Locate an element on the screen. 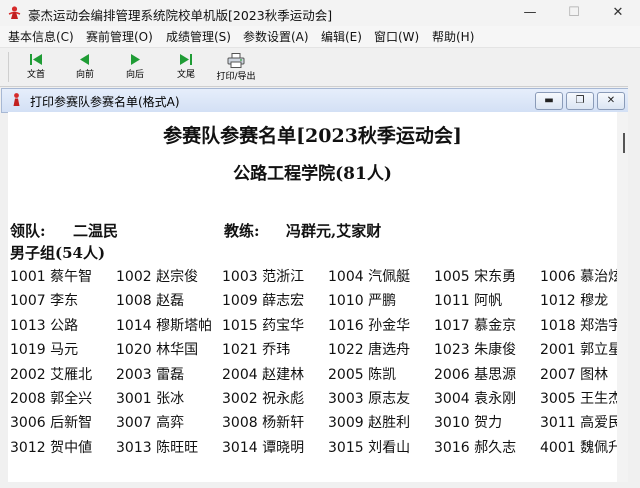 The image size is (640, 488). member-entry: 1007 李东 is located at coordinates (44, 301).